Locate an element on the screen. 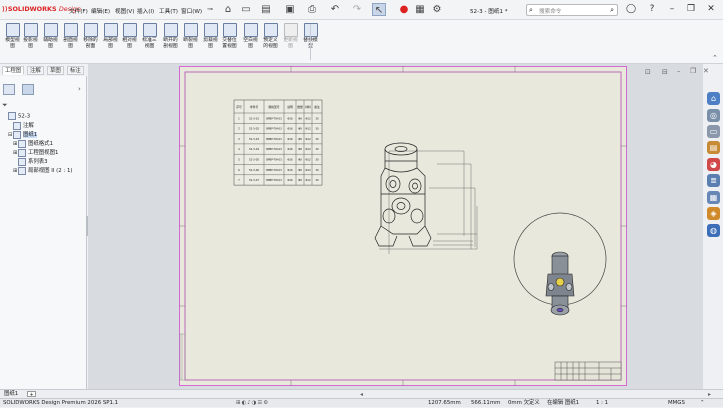 The width and height of the screenshot is (723, 408). cmd-button-3: 剖面视图 is located at coordinates (70, 42).